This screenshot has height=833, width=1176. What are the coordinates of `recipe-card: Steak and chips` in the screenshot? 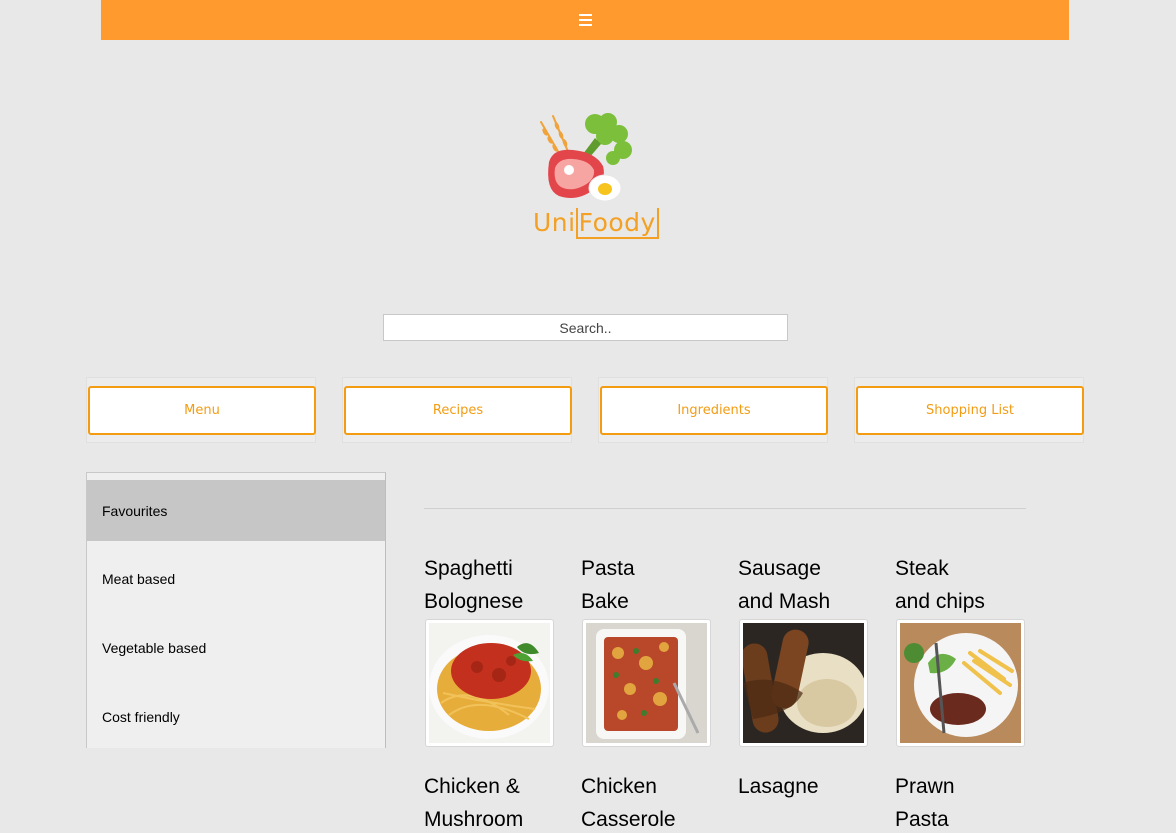 It's located at (960, 585).